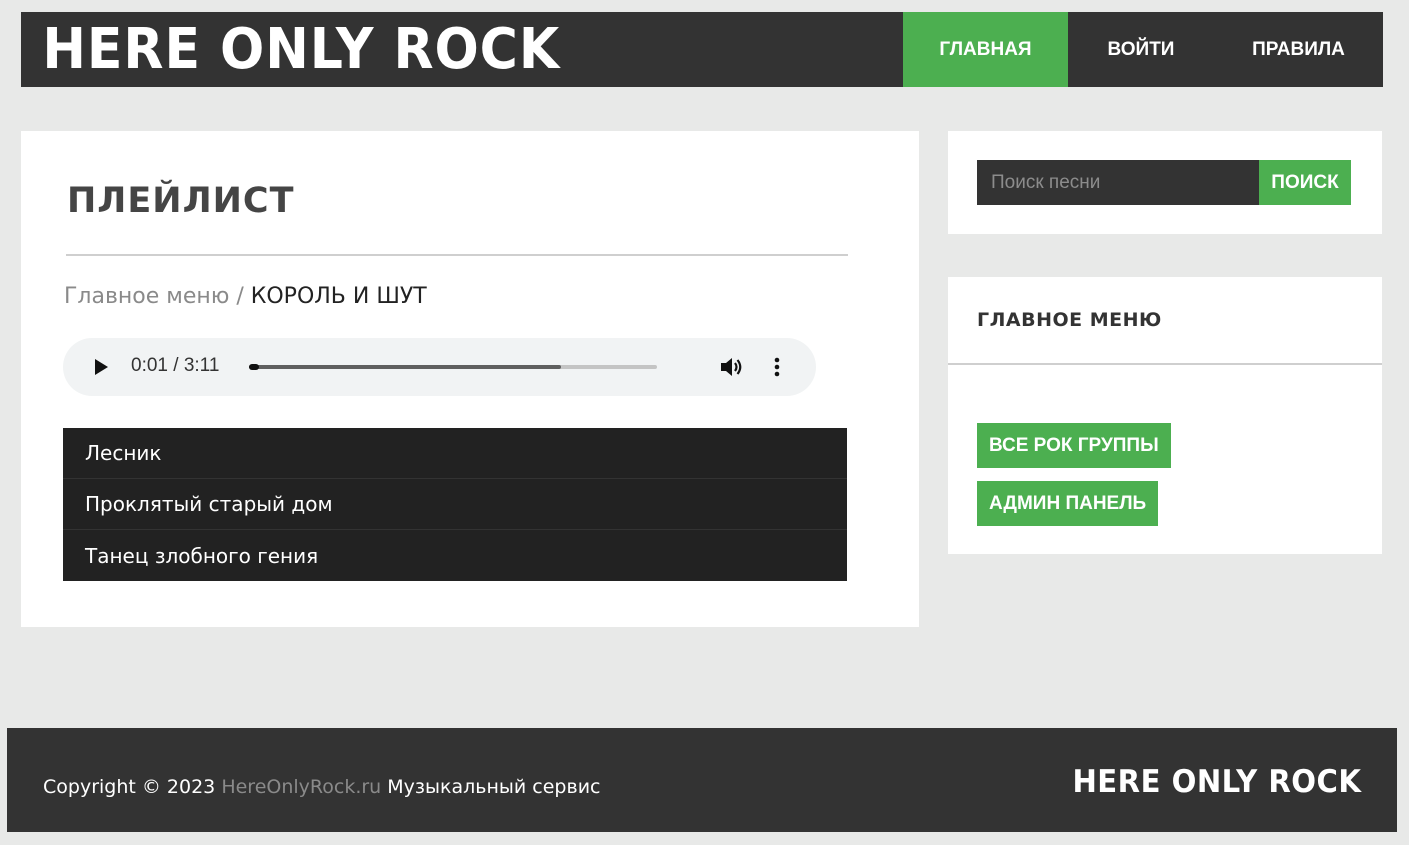 The width and height of the screenshot is (1409, 845). Describe the element at coordinates (146, 296) in the screenshot. I see `breadcrumb-parent-link: Главное меню` at that location.